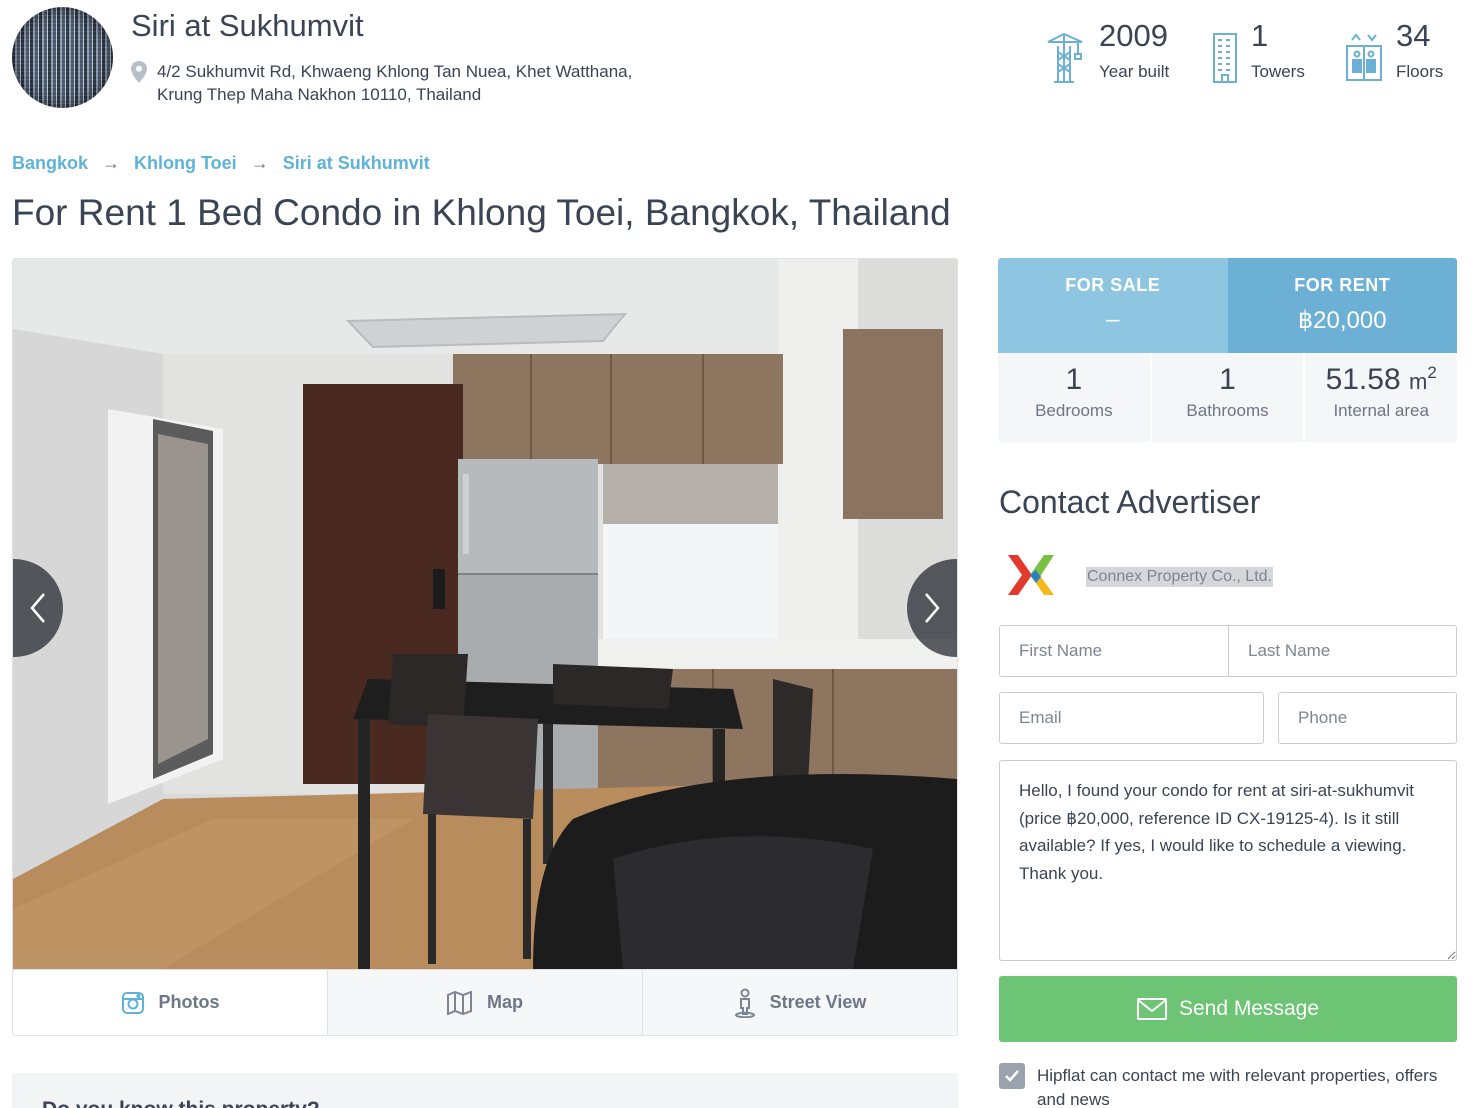 The width and height of the screenshot is (1477, 1108). What do you see at coordinates (1074, 379) in the screenshot?
I see `bedrooms-value: 1` at bounding box center [1074, 379].